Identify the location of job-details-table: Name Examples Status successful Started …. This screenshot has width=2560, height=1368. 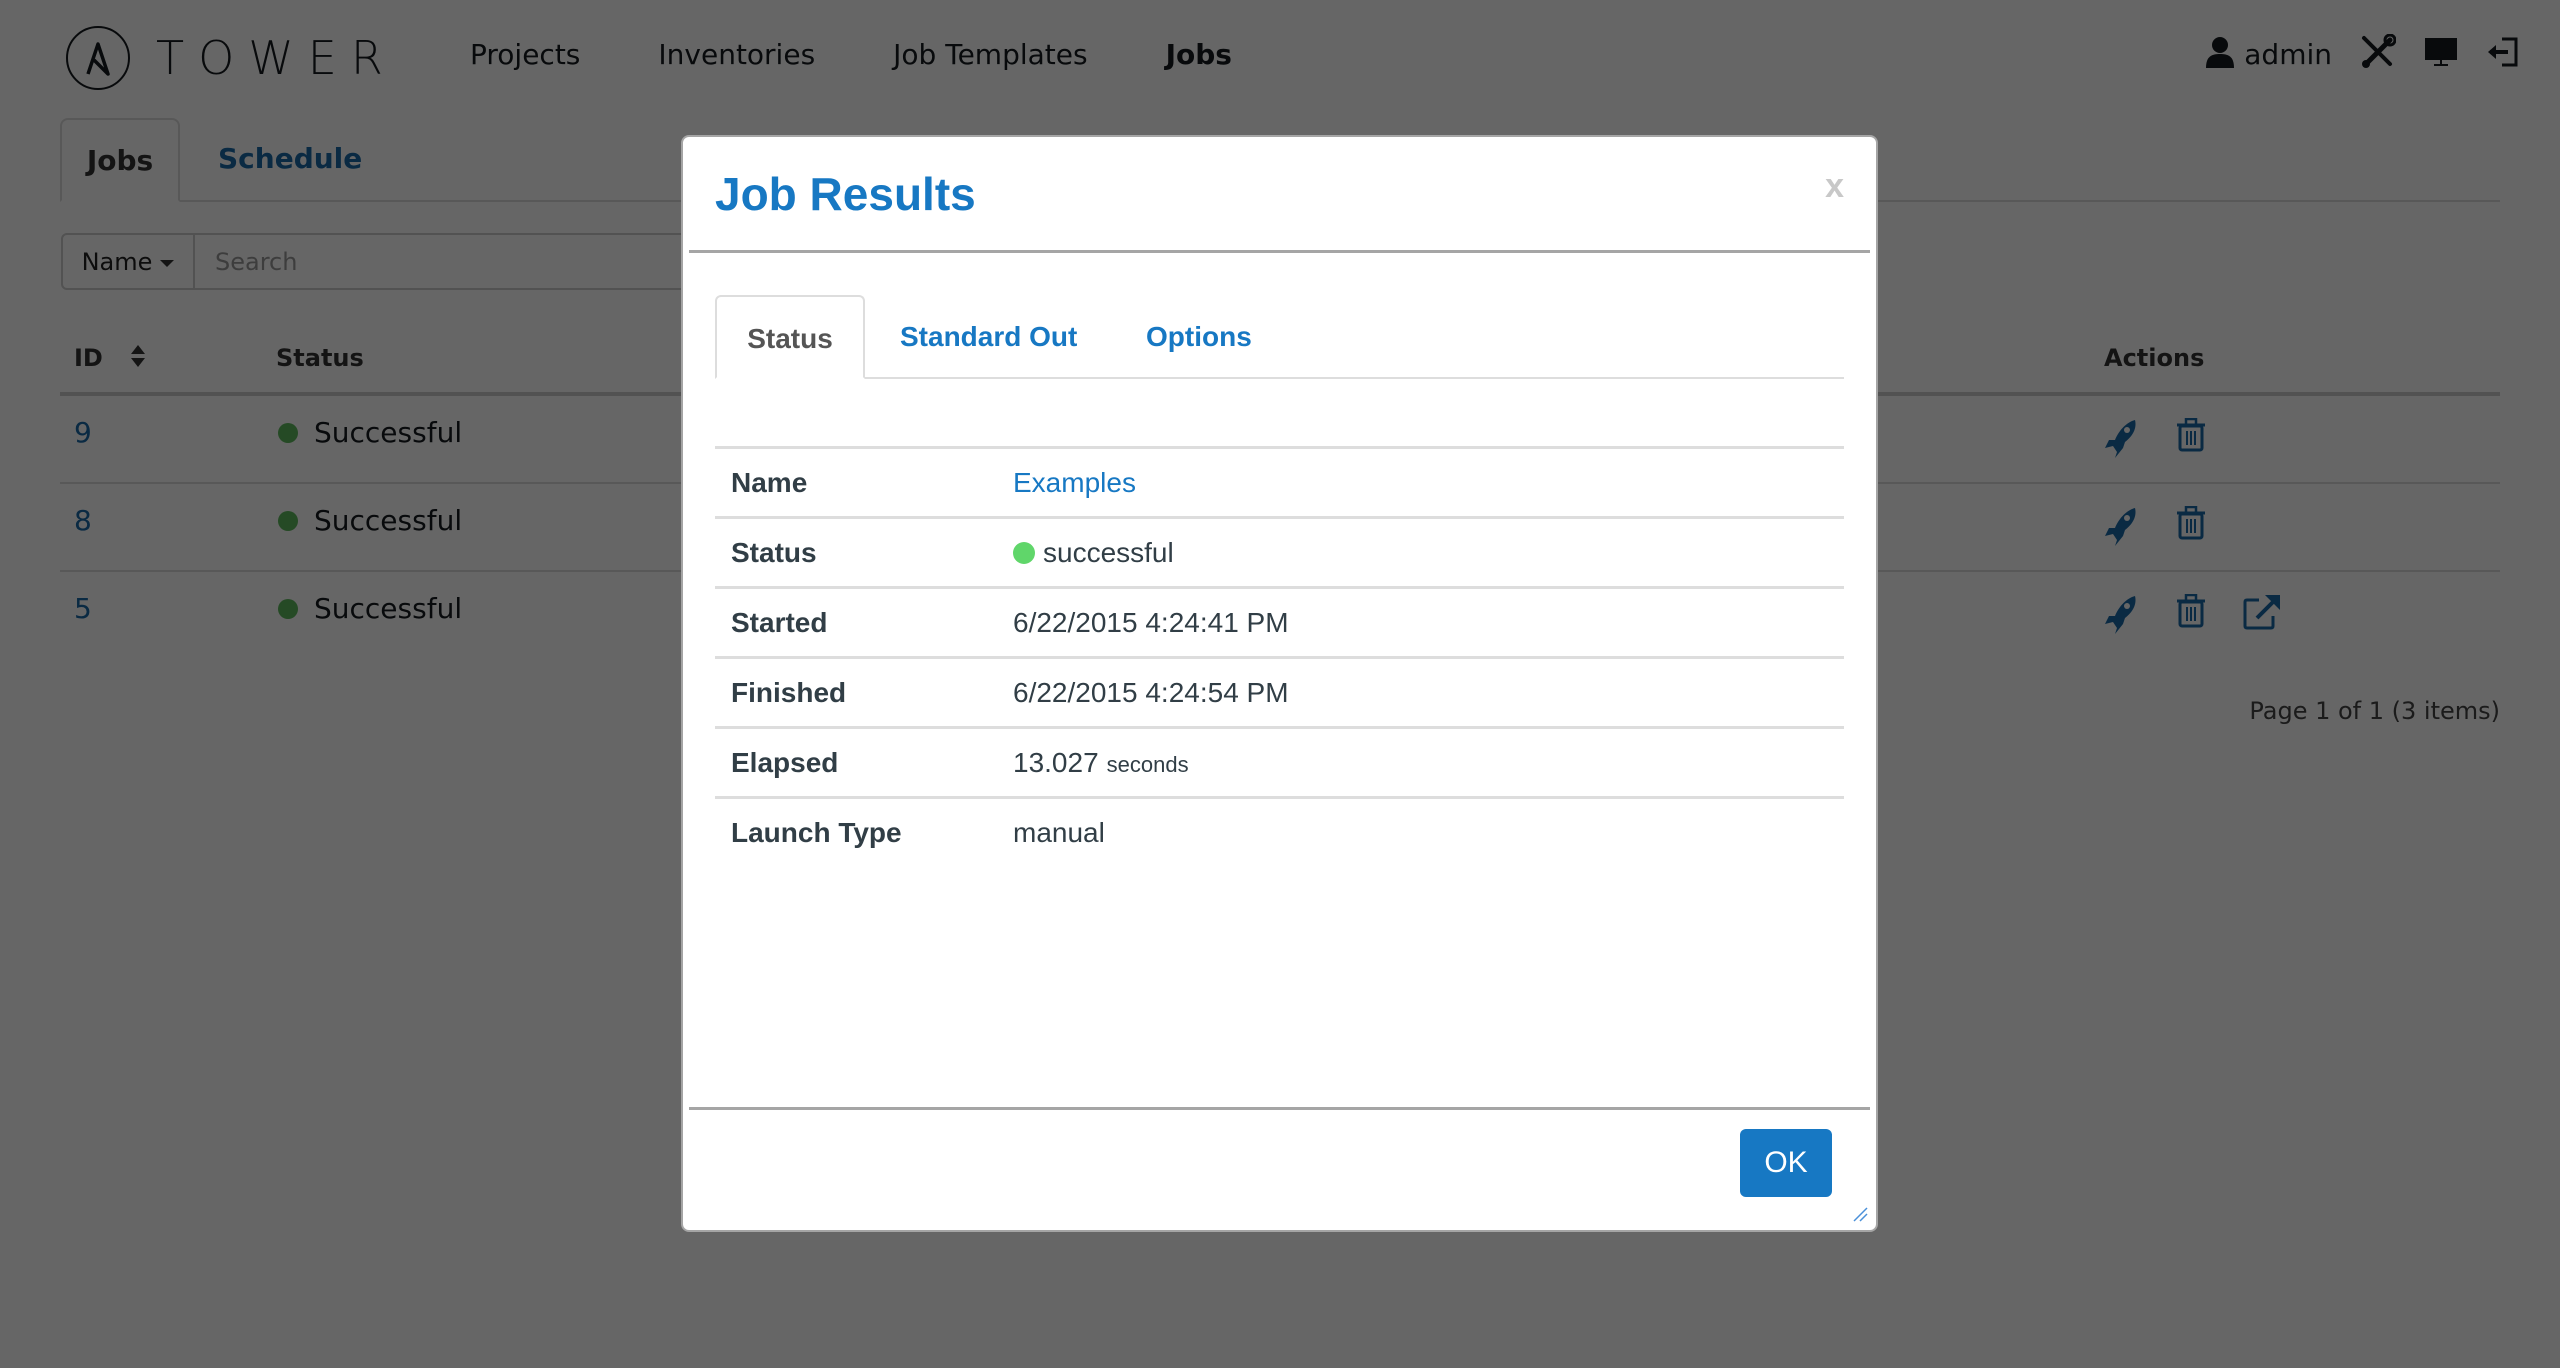
(1279, 656).